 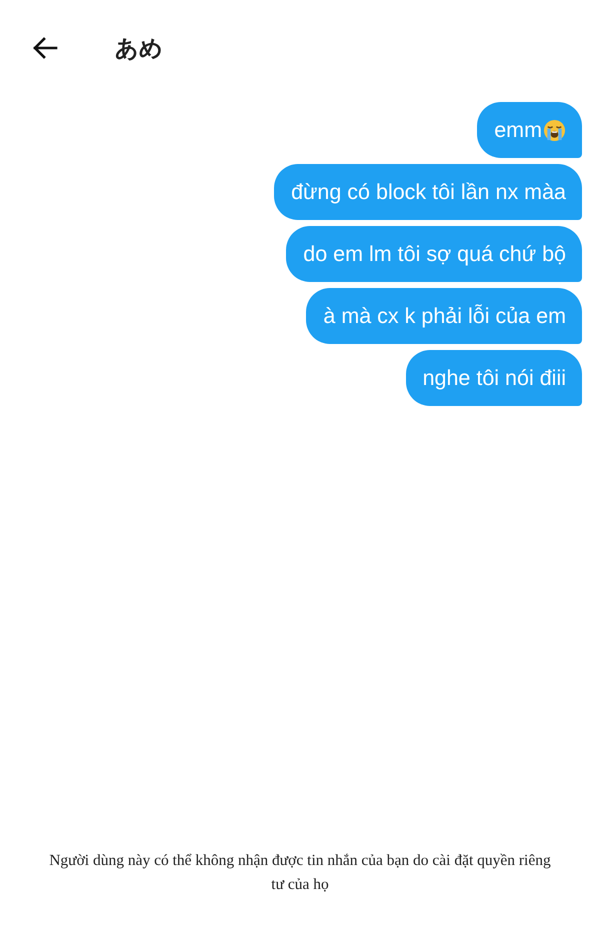 I want to click on chat-title: あめ, so click(x=139, y=49).